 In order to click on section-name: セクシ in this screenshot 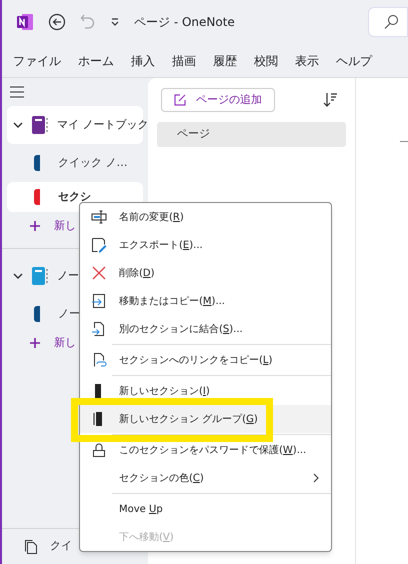, I will do `click(74, 196)`.